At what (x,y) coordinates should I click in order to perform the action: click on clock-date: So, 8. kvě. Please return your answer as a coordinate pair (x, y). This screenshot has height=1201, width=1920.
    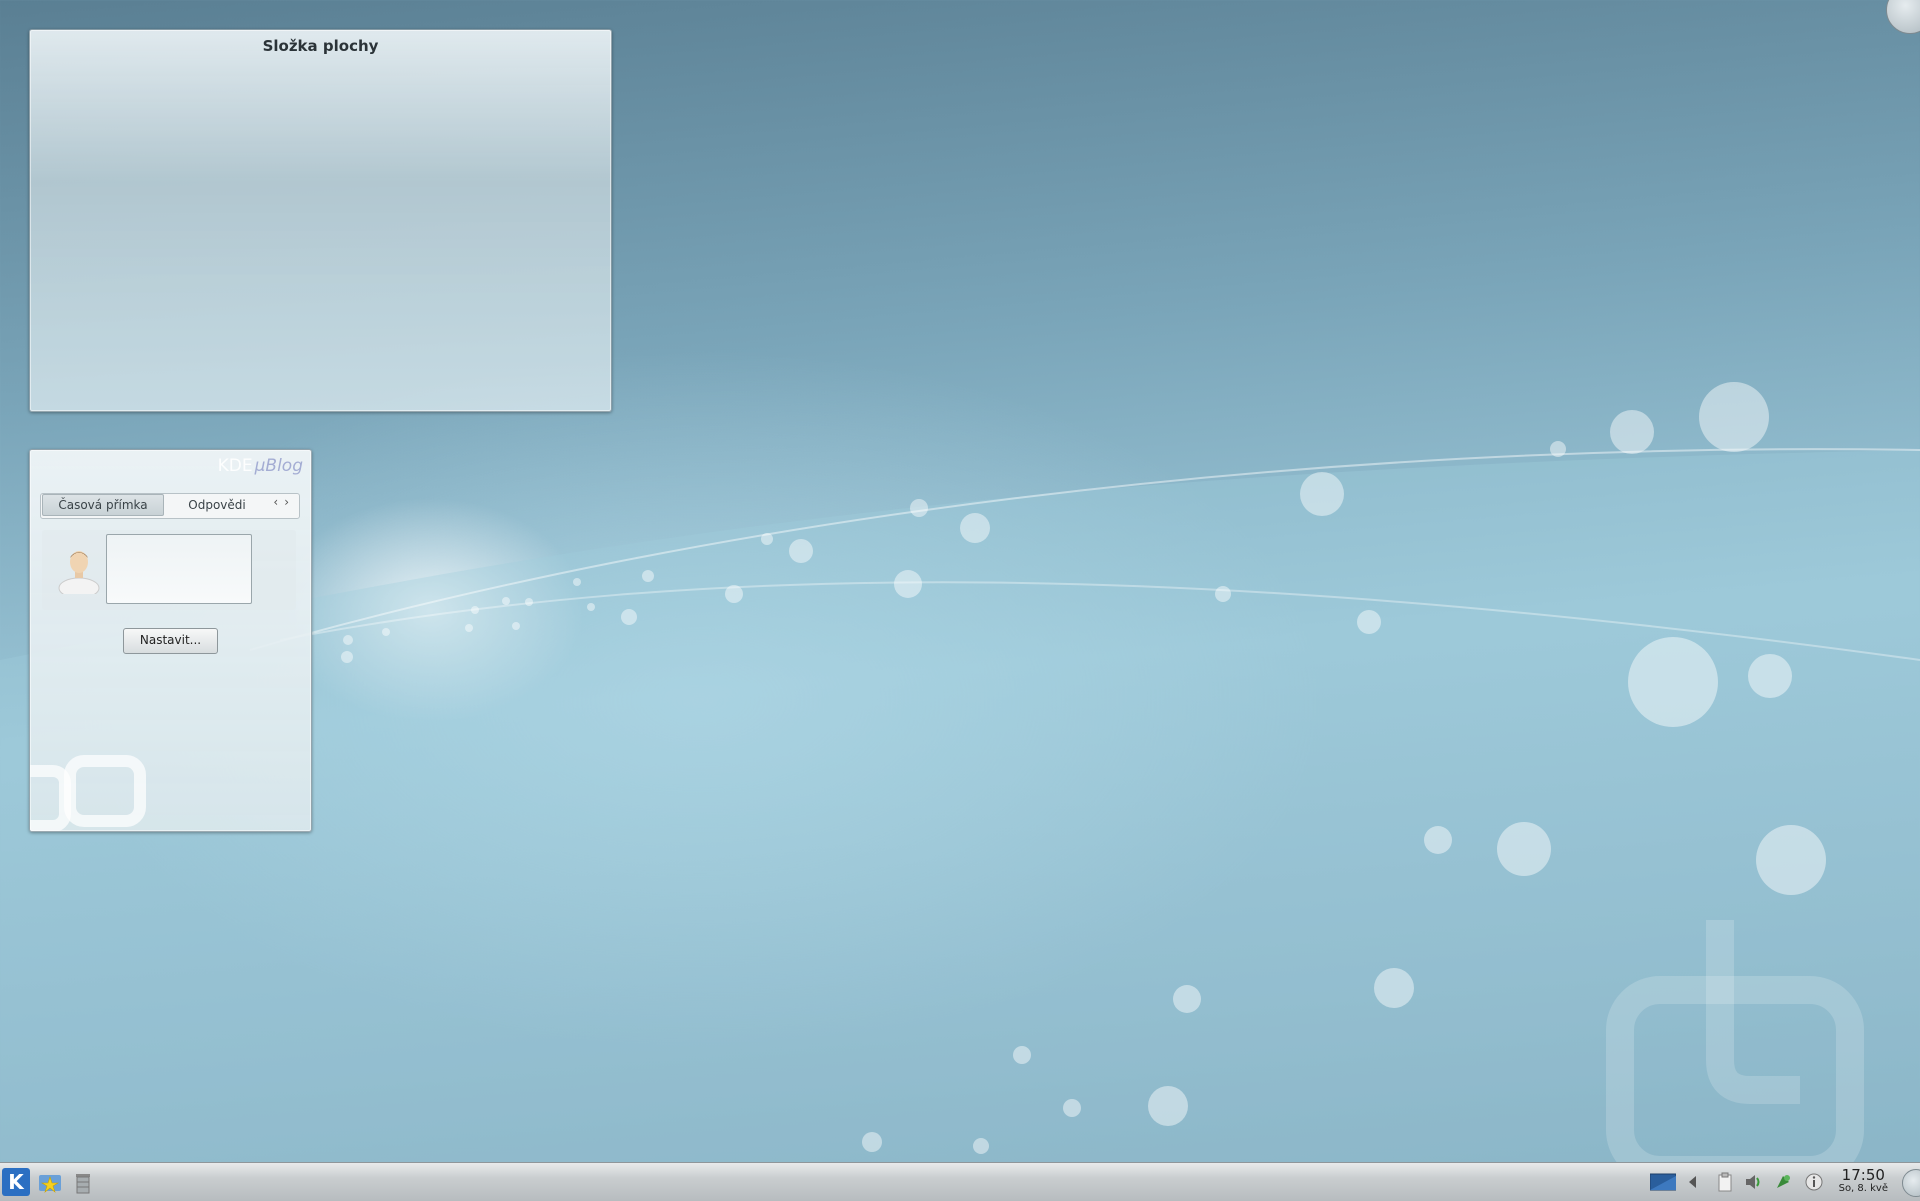
    Looking at the image, I should click on (1863, 1188).